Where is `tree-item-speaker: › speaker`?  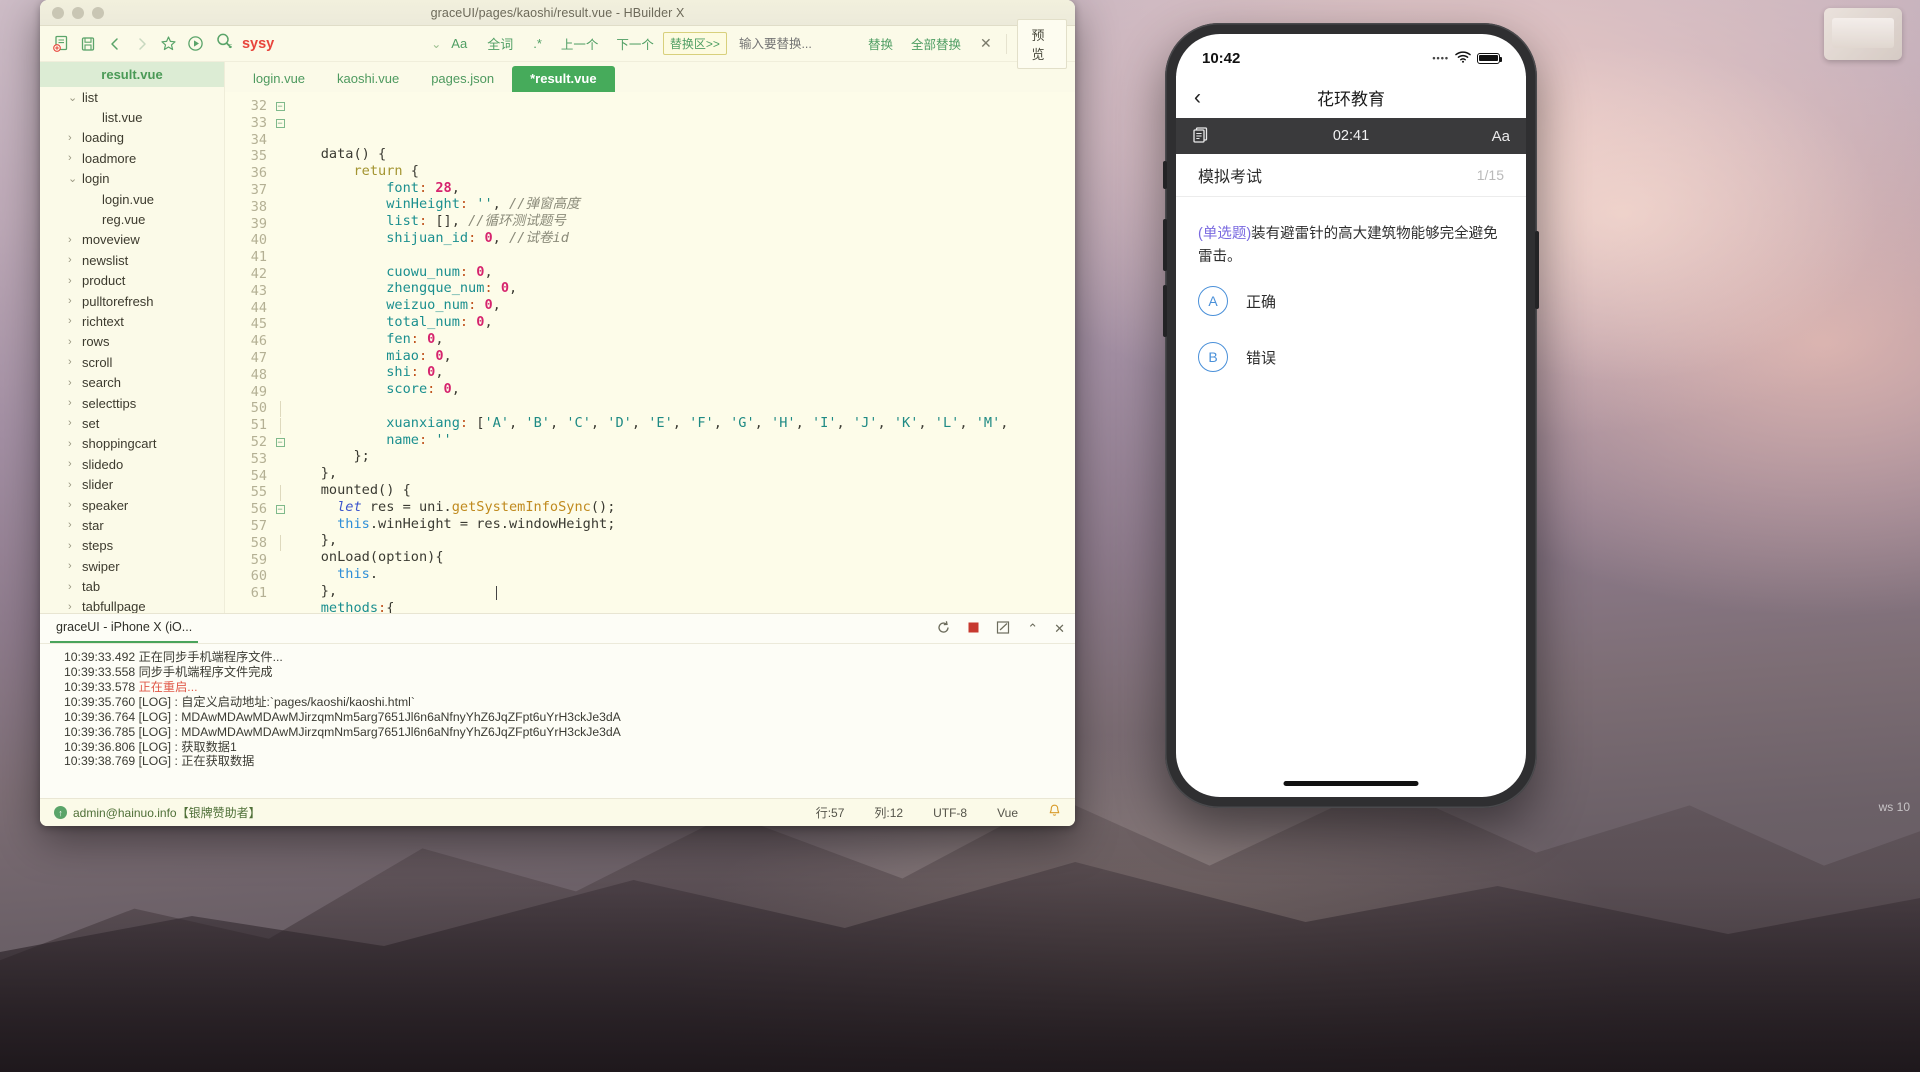
tree-item-speaker: › speaker is located at coordinates (132, 505).